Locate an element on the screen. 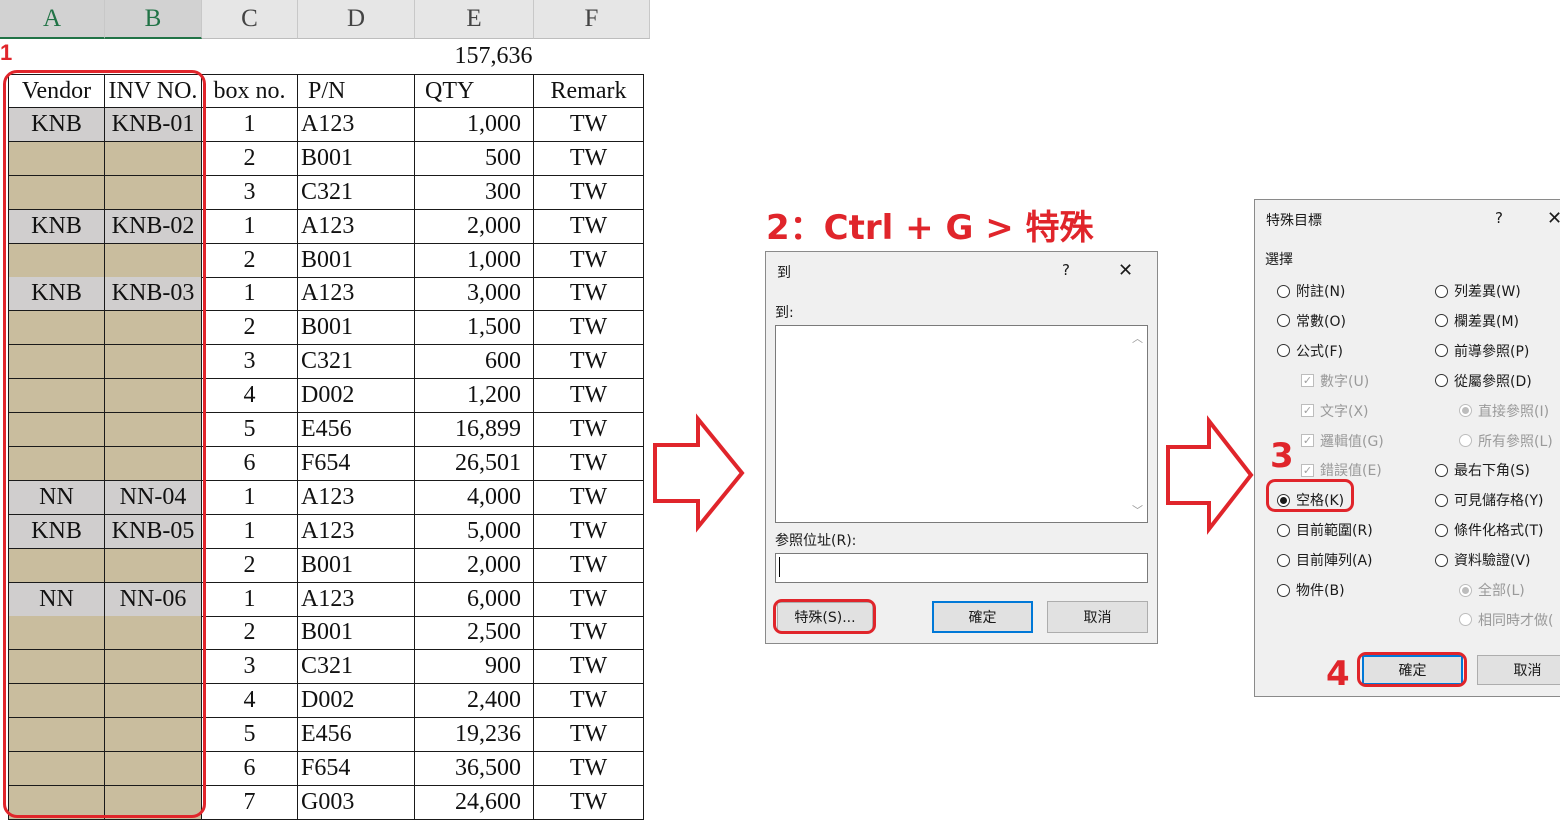 The image size is (1560, 820). option-row: 資料驗證(V) is located at coordinates (1483, 560).